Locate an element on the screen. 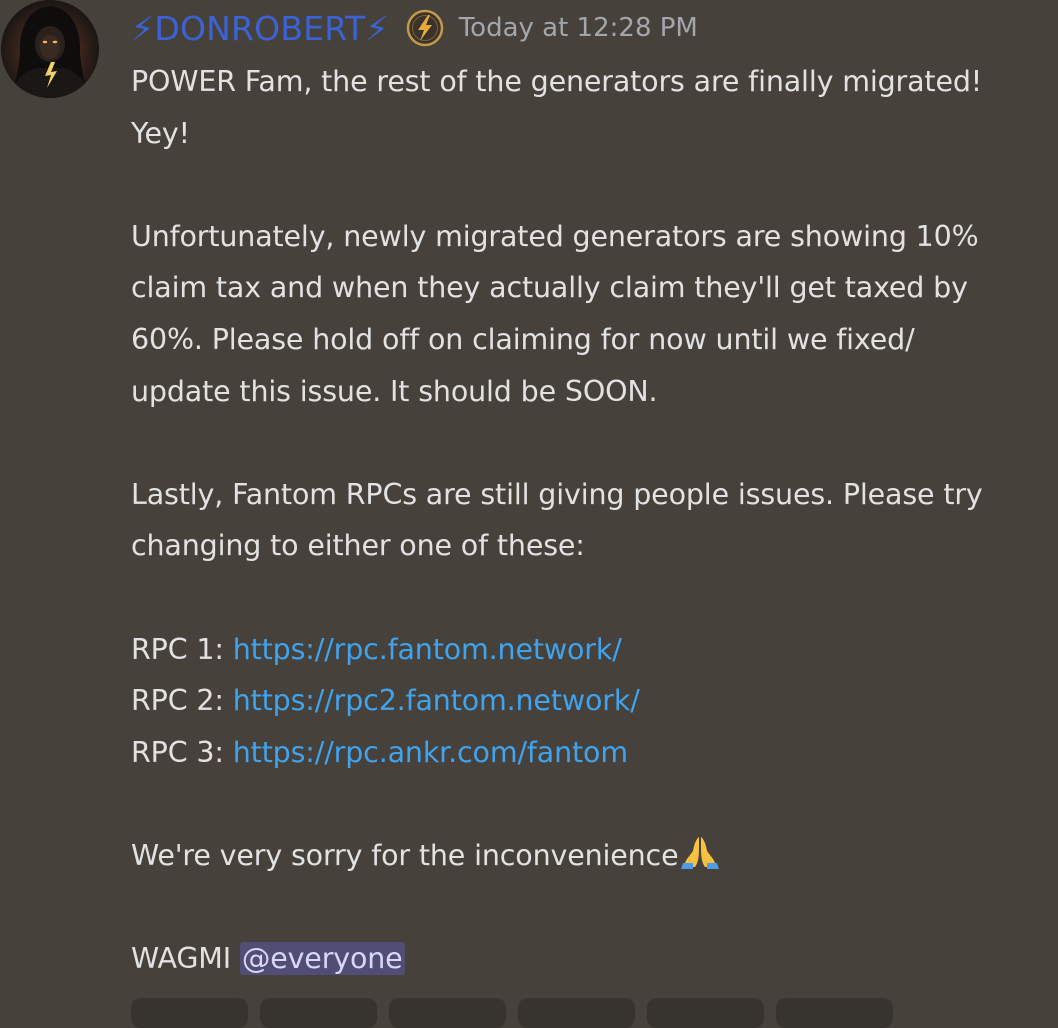 The width and height of the screenshot is (1058, 1028). rpc-line: RPC 3: https://rpc.ankr.com/fantom is located at coordinates (586, 753).